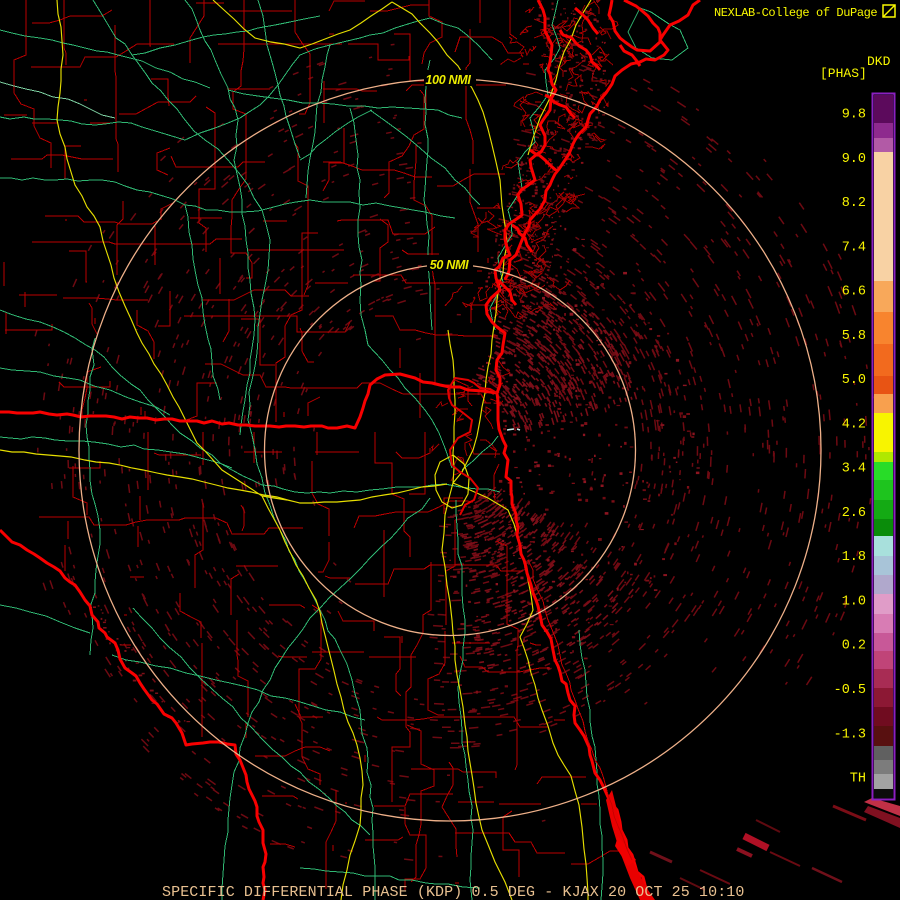  What do you see at coordinates (854, 380) in the screenshot?
I see `svg-text: 5.0` at bounding box center [854, 380].